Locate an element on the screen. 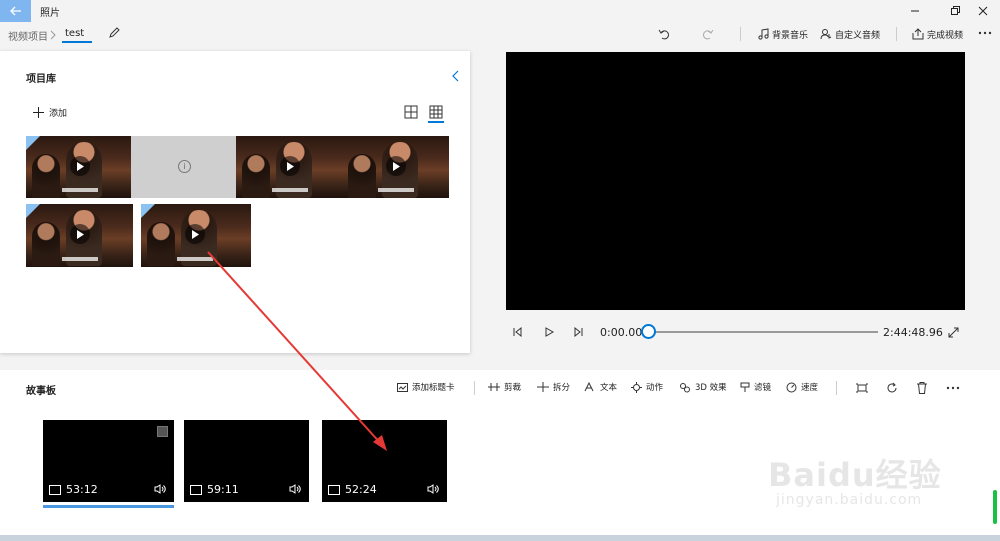 The height and width of the screenshot is (541, 1000). watermark-brand: Baidu经验 is located at coordinates (855, 475).